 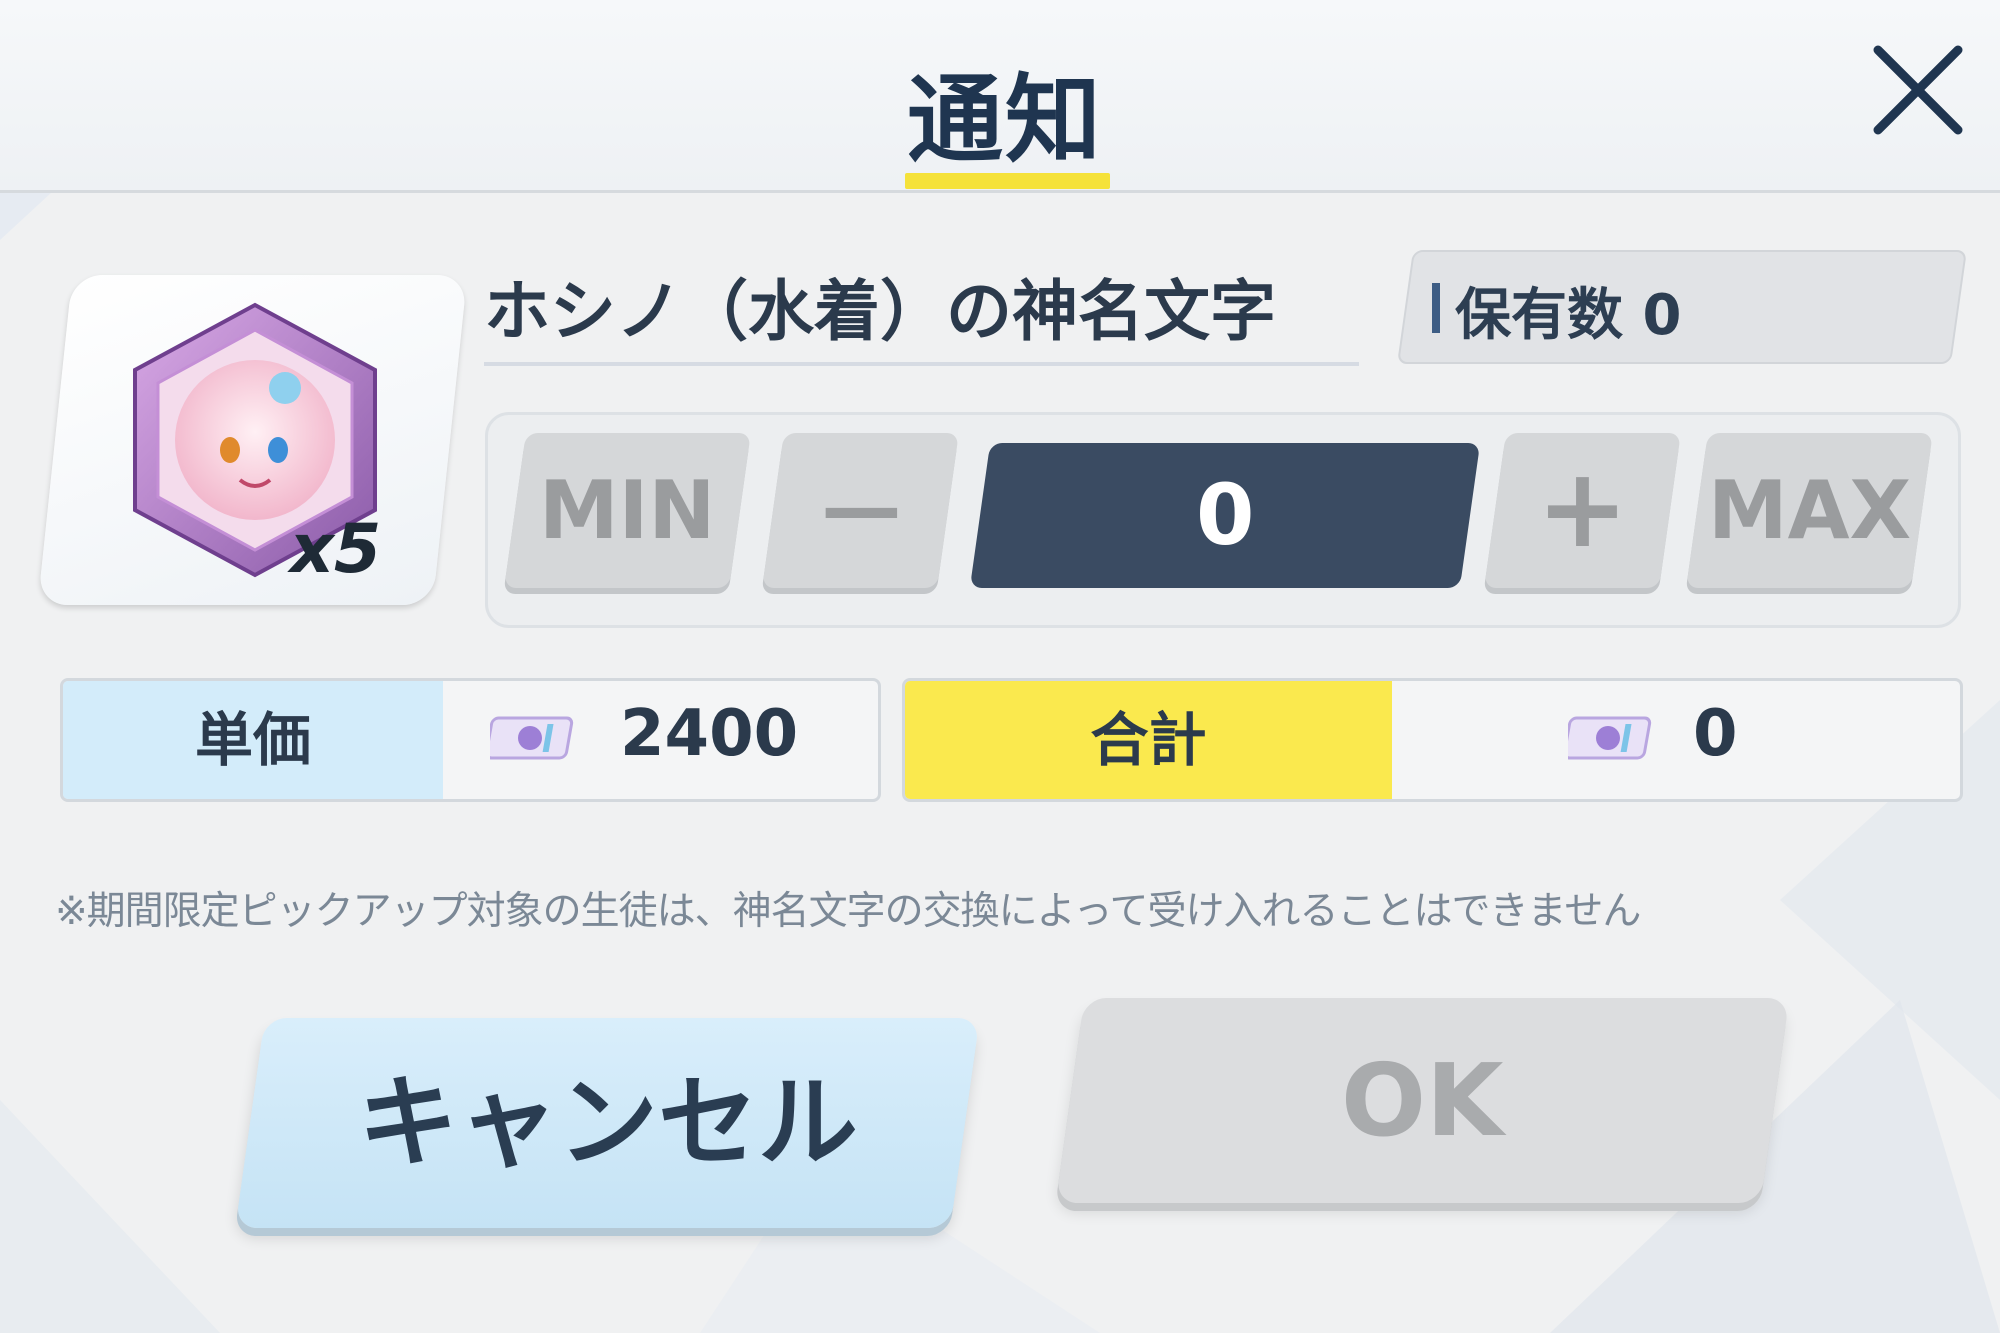 I want to click on max-label: MAX, so click(x=1809, y=510).